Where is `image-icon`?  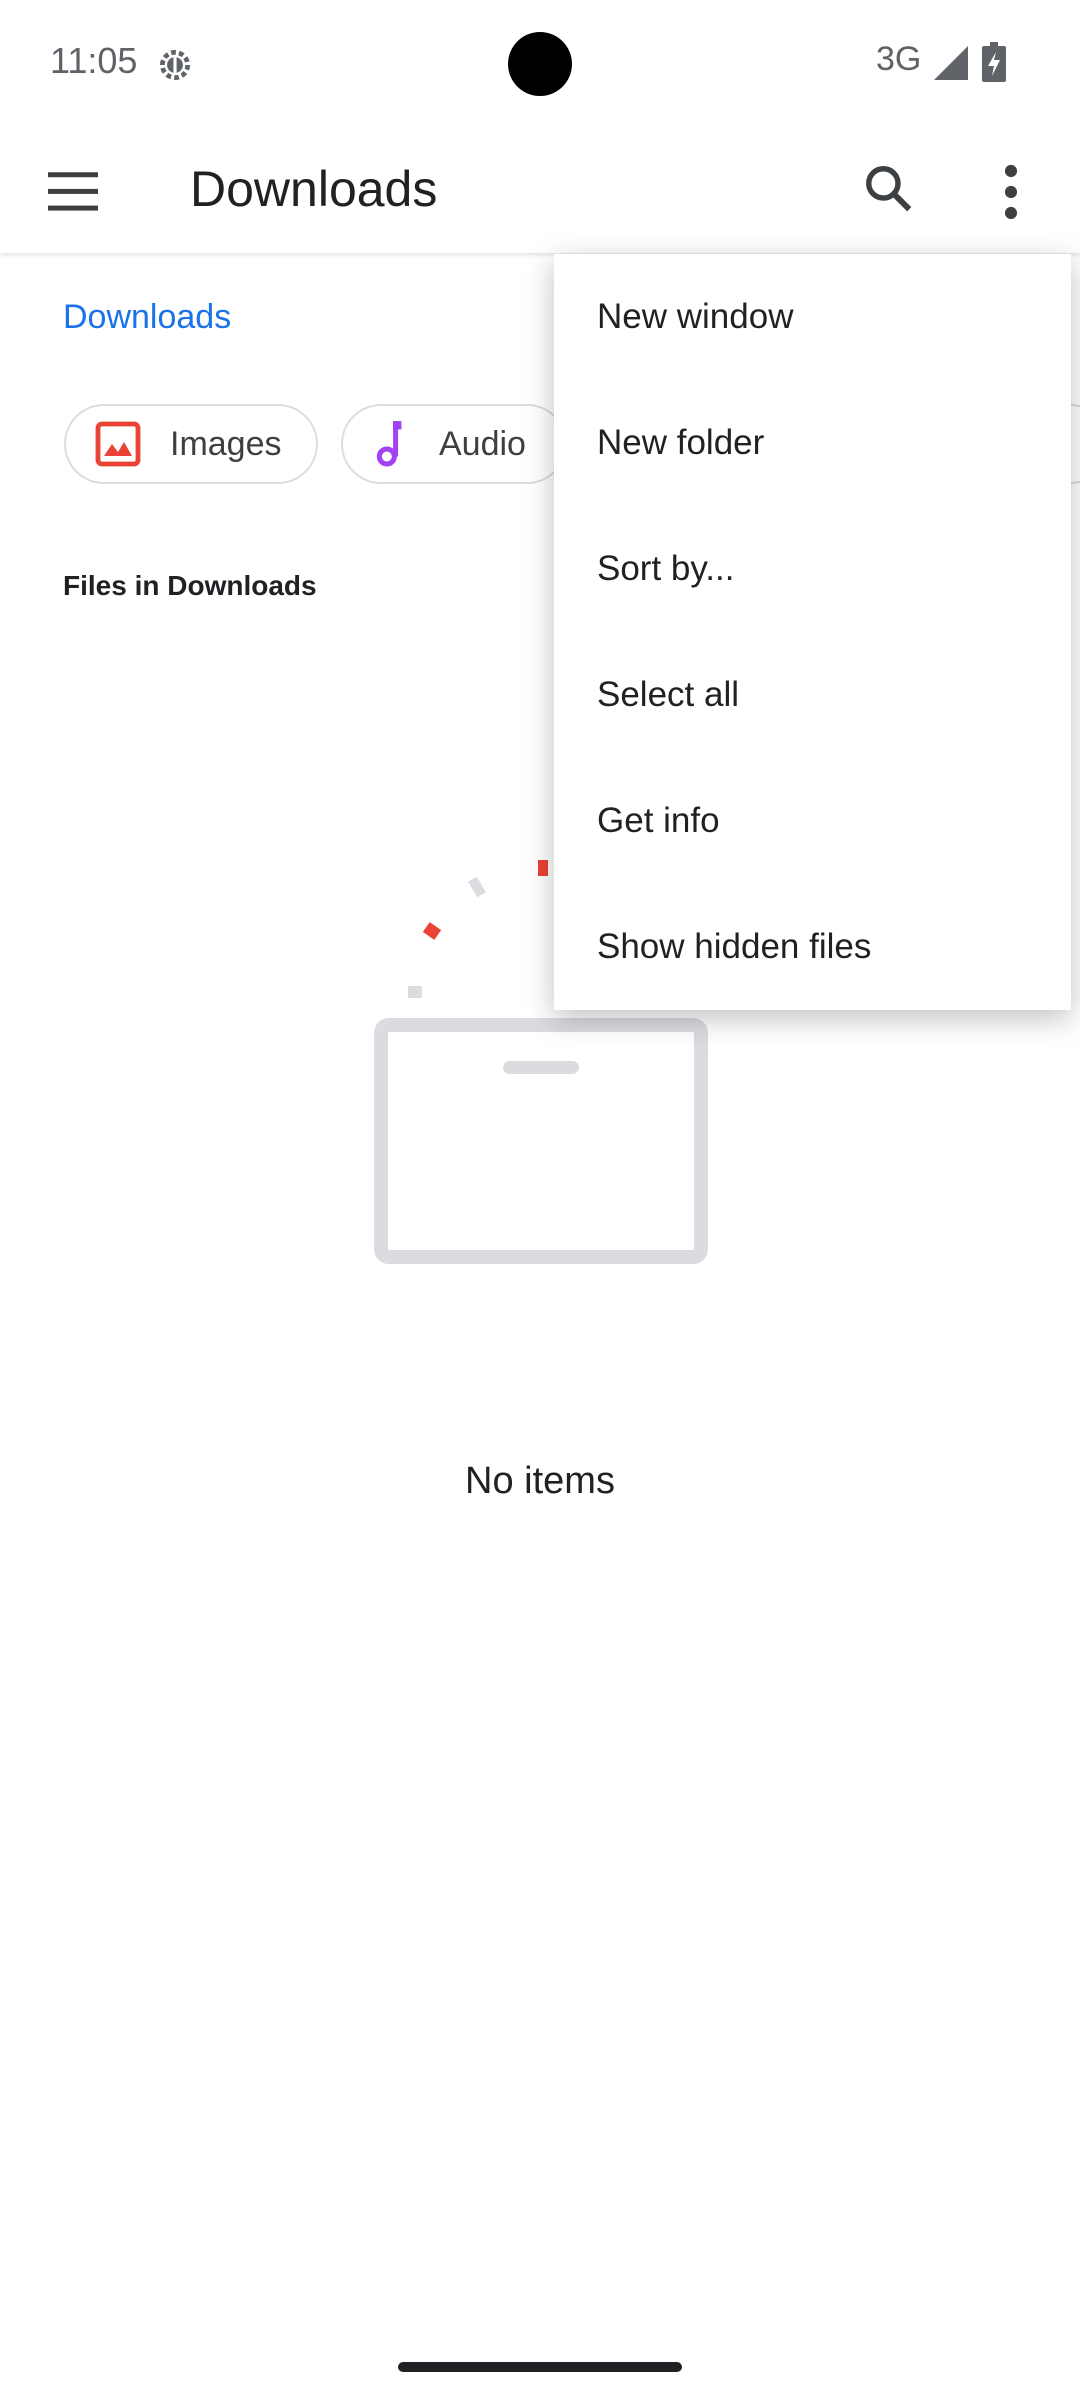
image-icon is located at coordinates (118, 444).